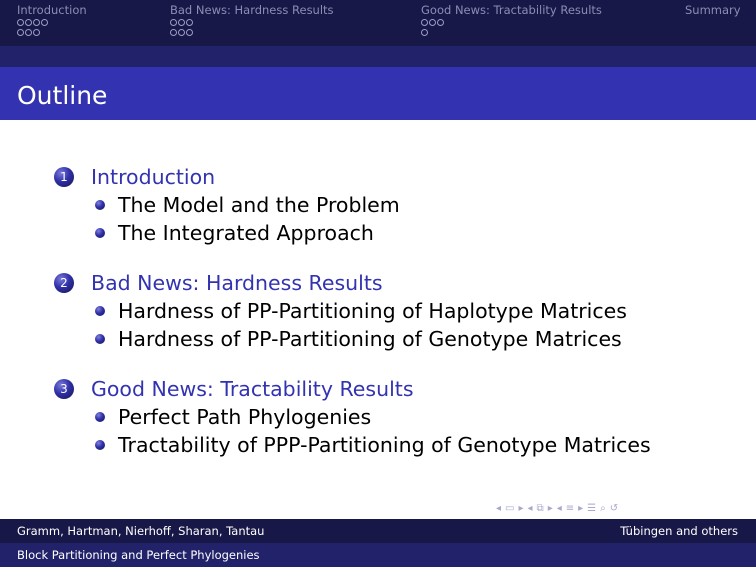 The width and height of the screenshot is (756, 567). Describe the element at coordinates (603, 509) in the screenshot. I see `search-icon: ⌕` at that location.